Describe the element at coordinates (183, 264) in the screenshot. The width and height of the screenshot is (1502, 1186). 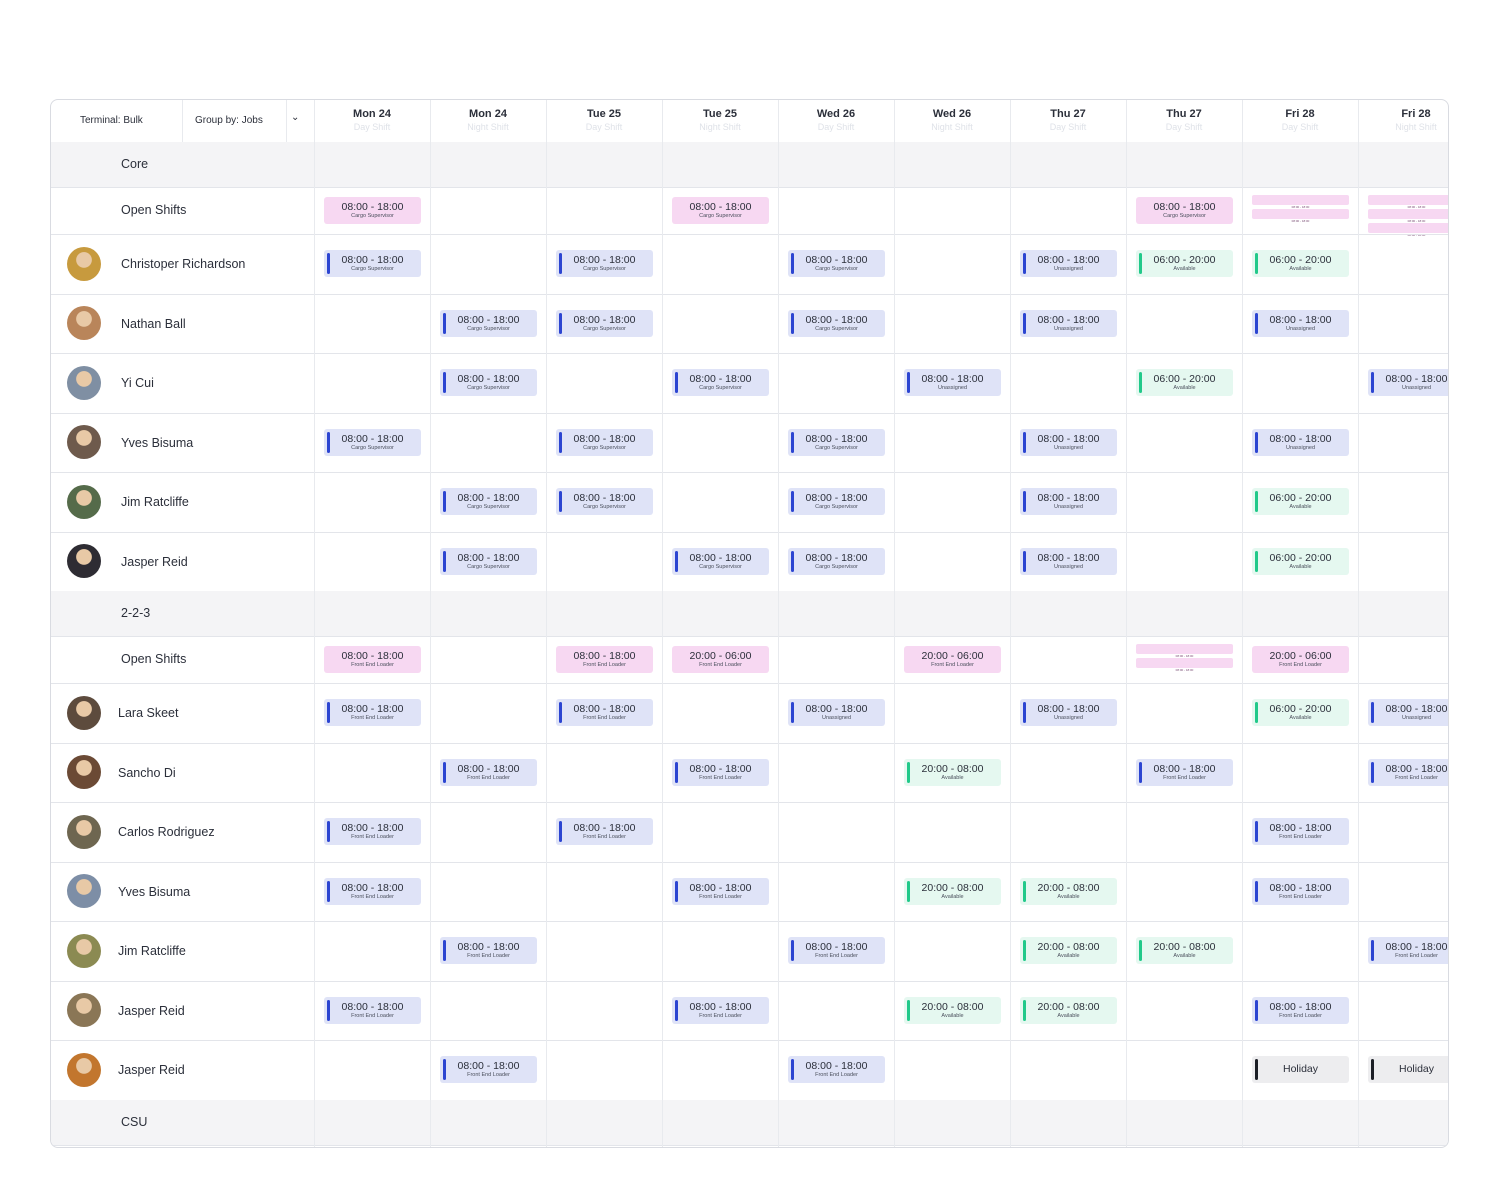
I see `employee-name: Christoper Richardson` at that location.